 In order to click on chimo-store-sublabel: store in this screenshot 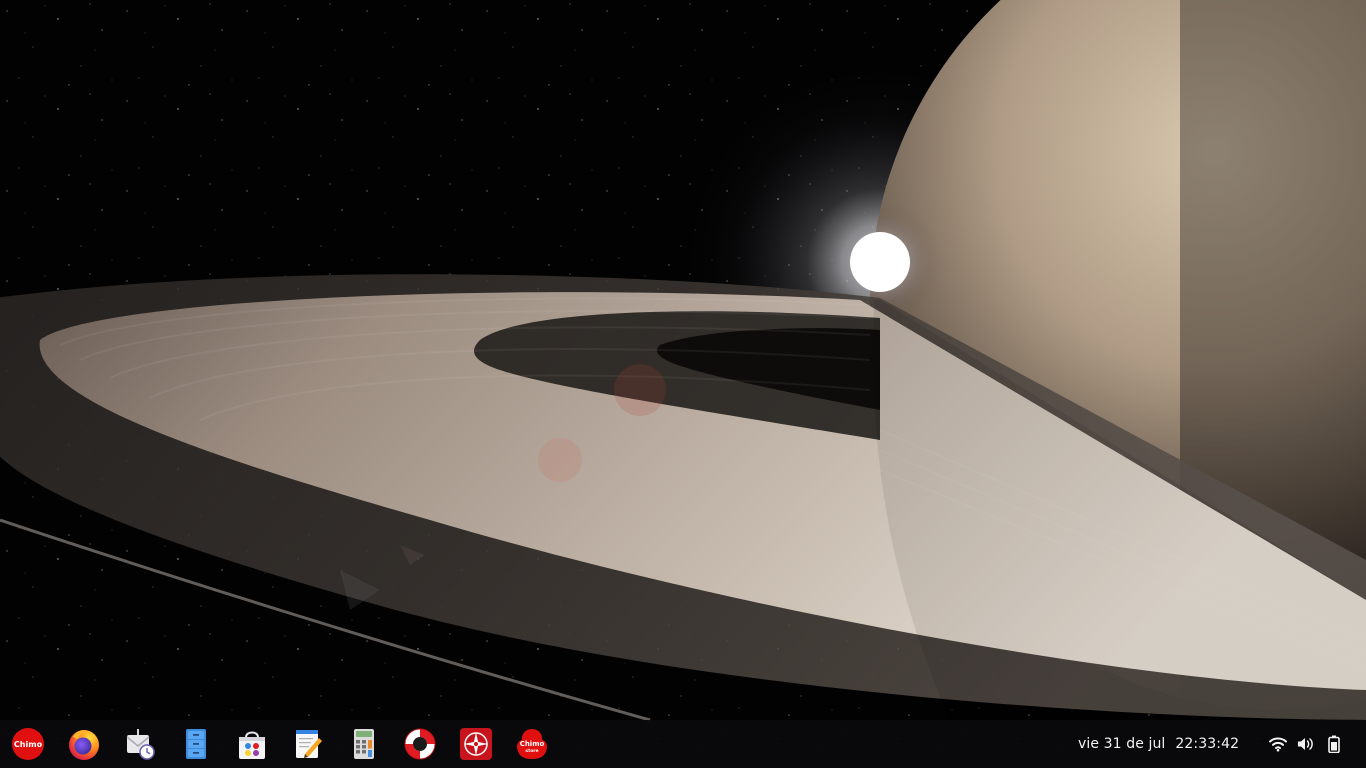, I will do `click(531, 751)`.